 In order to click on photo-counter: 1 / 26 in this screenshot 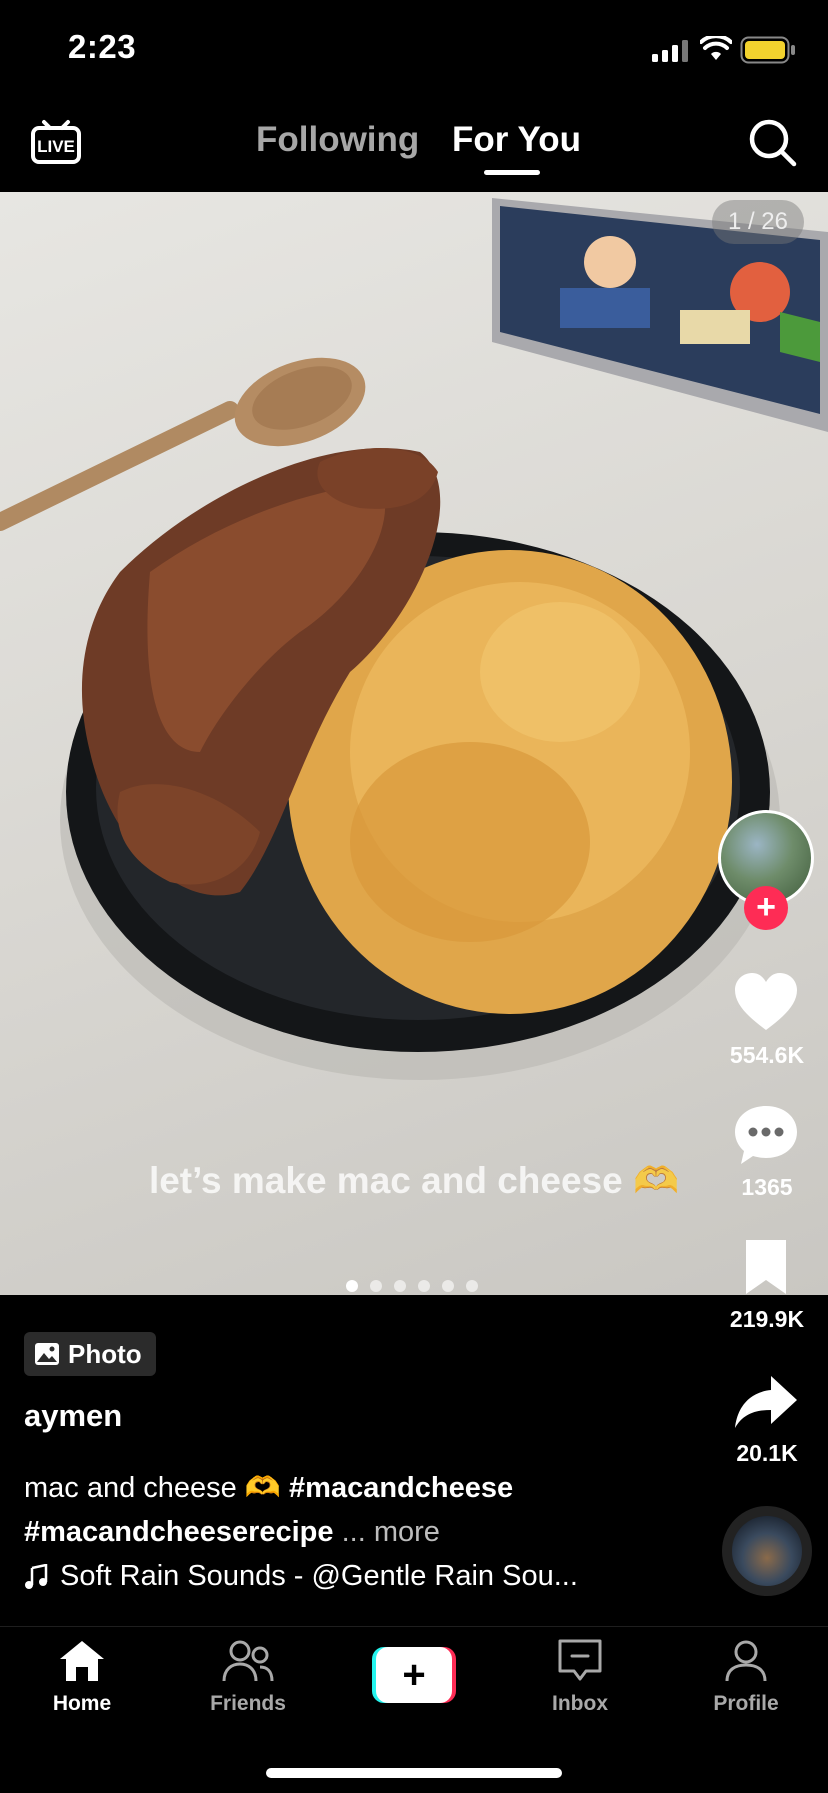, I will do `click(757, 222)`.